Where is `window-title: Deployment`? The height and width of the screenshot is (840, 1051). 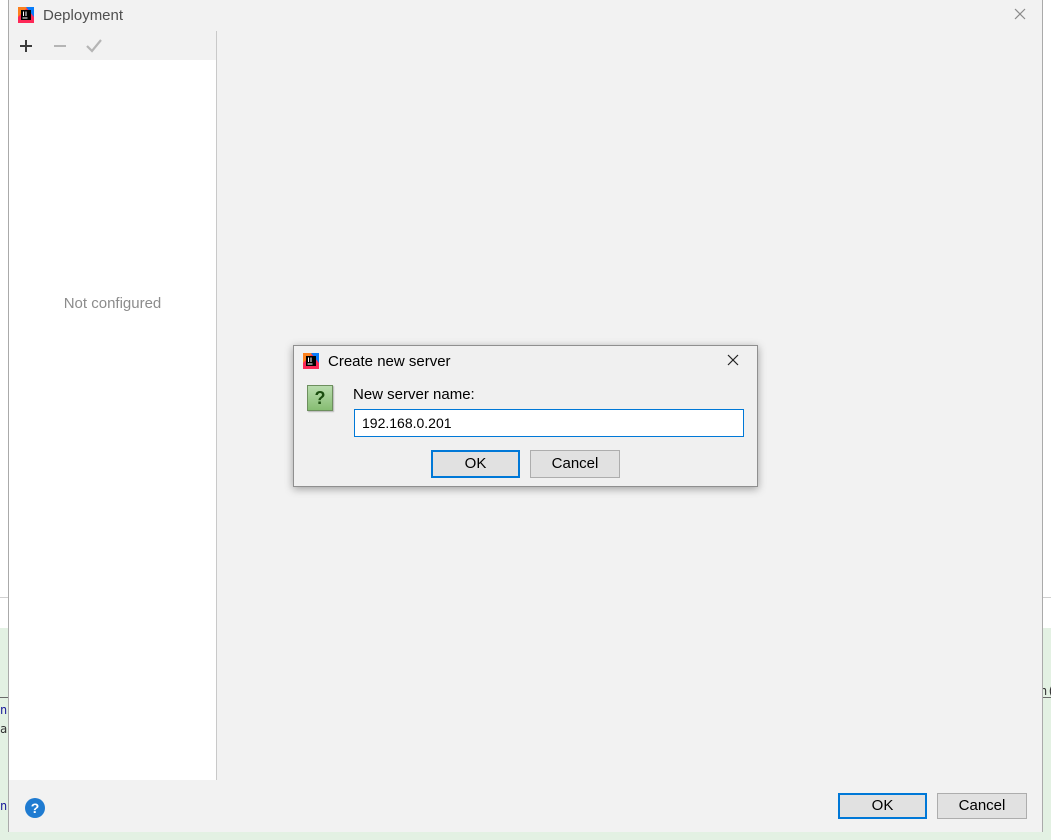 window-title: Deployment is located at coordinates (83, 15).